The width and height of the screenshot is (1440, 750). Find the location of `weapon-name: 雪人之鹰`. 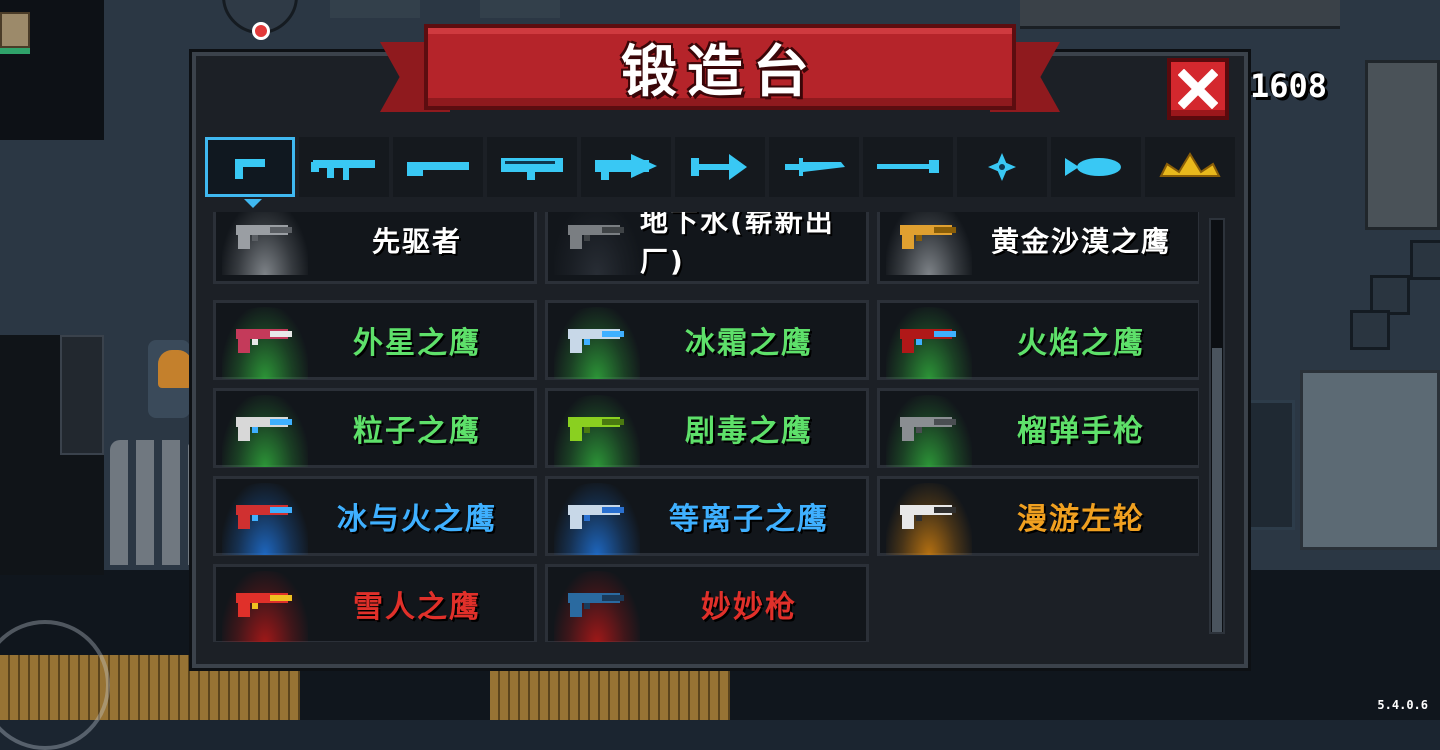

weapon-name: 雪人之鹰 is located at coordinates (417, 607).